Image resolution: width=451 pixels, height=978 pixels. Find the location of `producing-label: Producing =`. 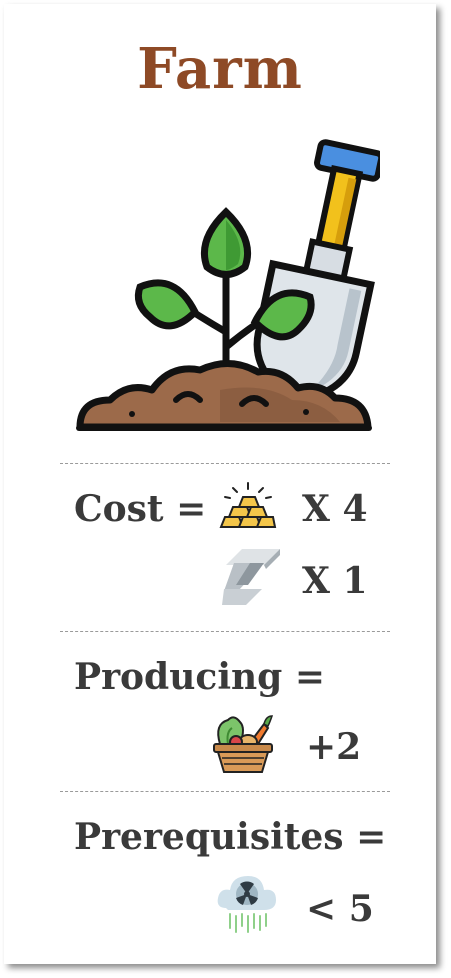

producing-label: Producing = is located at coordinates (200, 677).